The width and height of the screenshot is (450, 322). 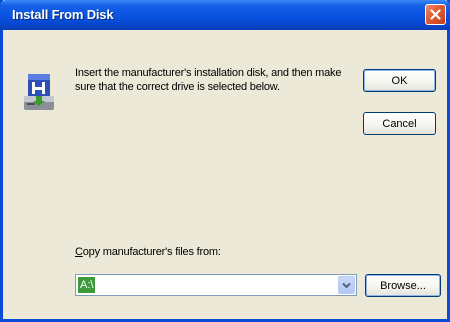 What do you see at coordinates (399, 123) in the screenshot?
I see `cancel-button: Cancel` at bounding box center [399, 123].